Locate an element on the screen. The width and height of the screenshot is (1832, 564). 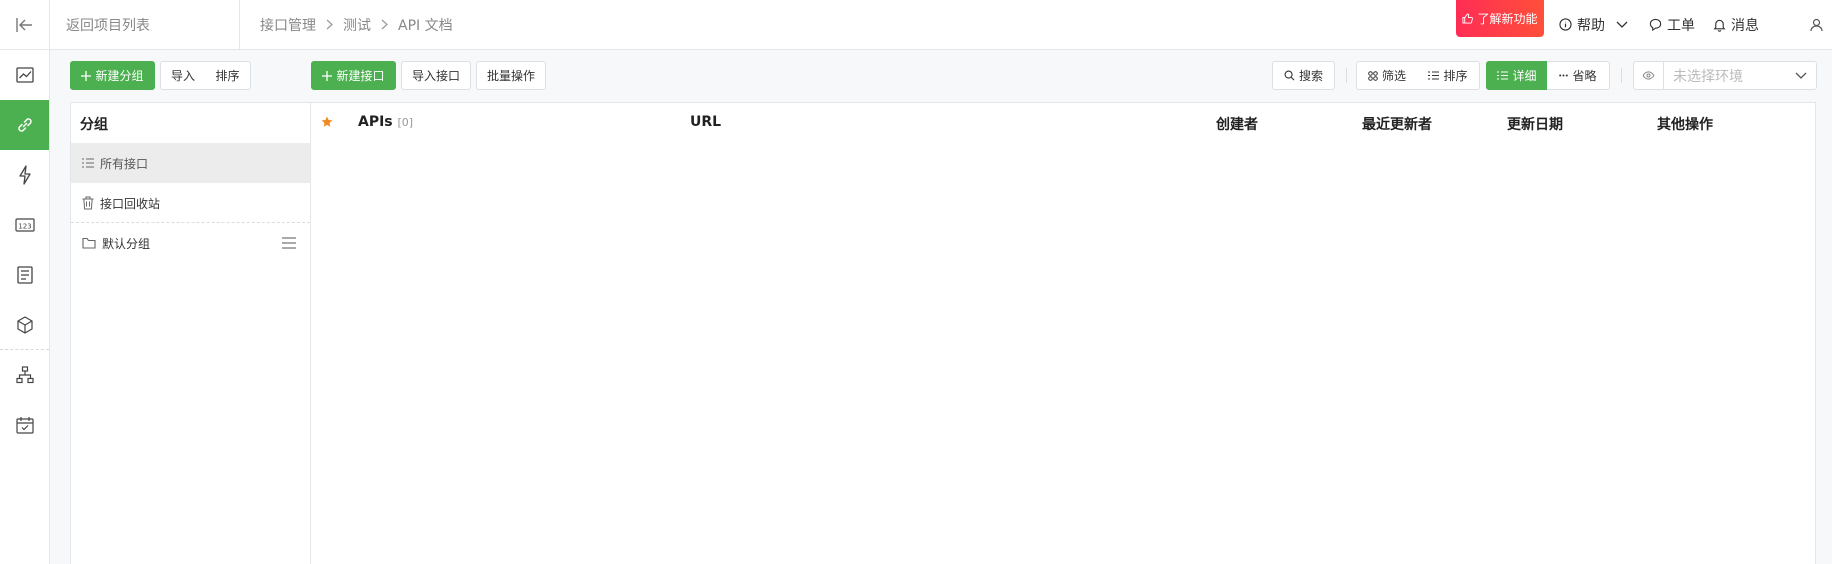
column-header-updater: 最近更新者 is located at coordinates (1397, 125).